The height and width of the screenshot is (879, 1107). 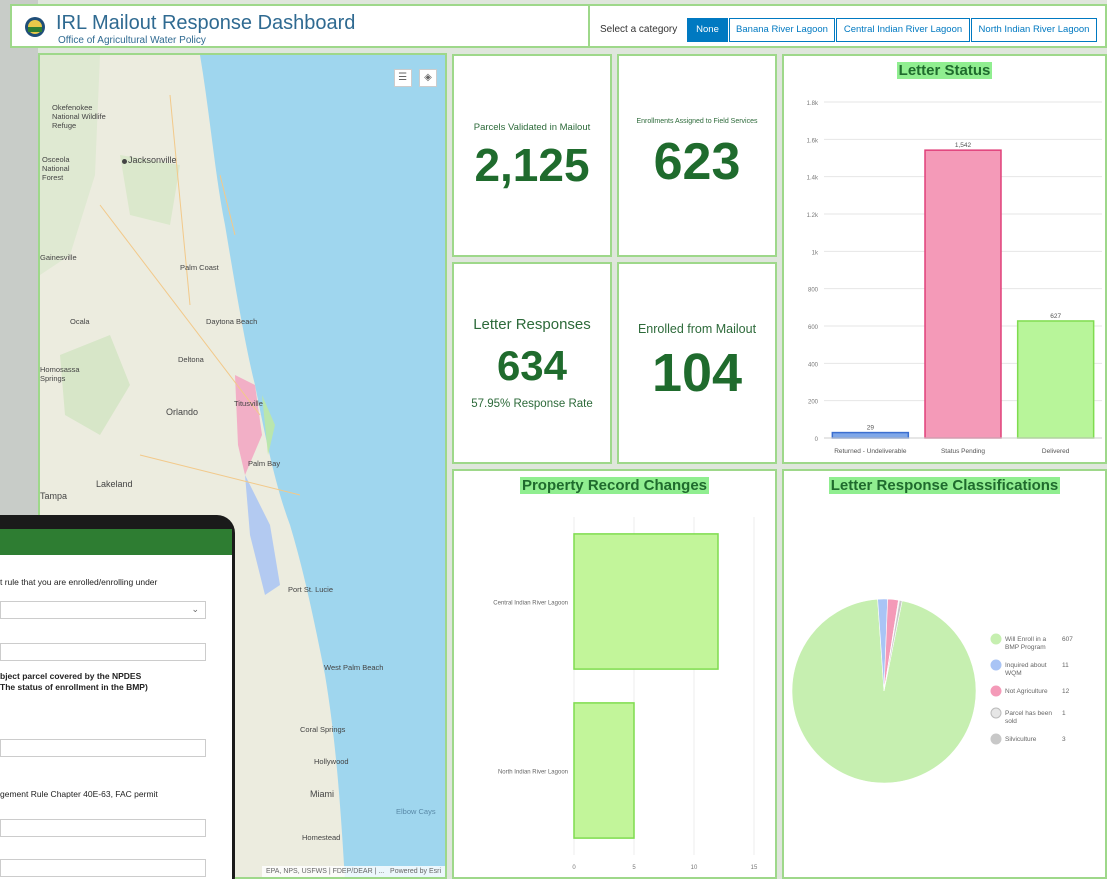 I want to click on map-label: Deltona, so click(x=191, y=359).